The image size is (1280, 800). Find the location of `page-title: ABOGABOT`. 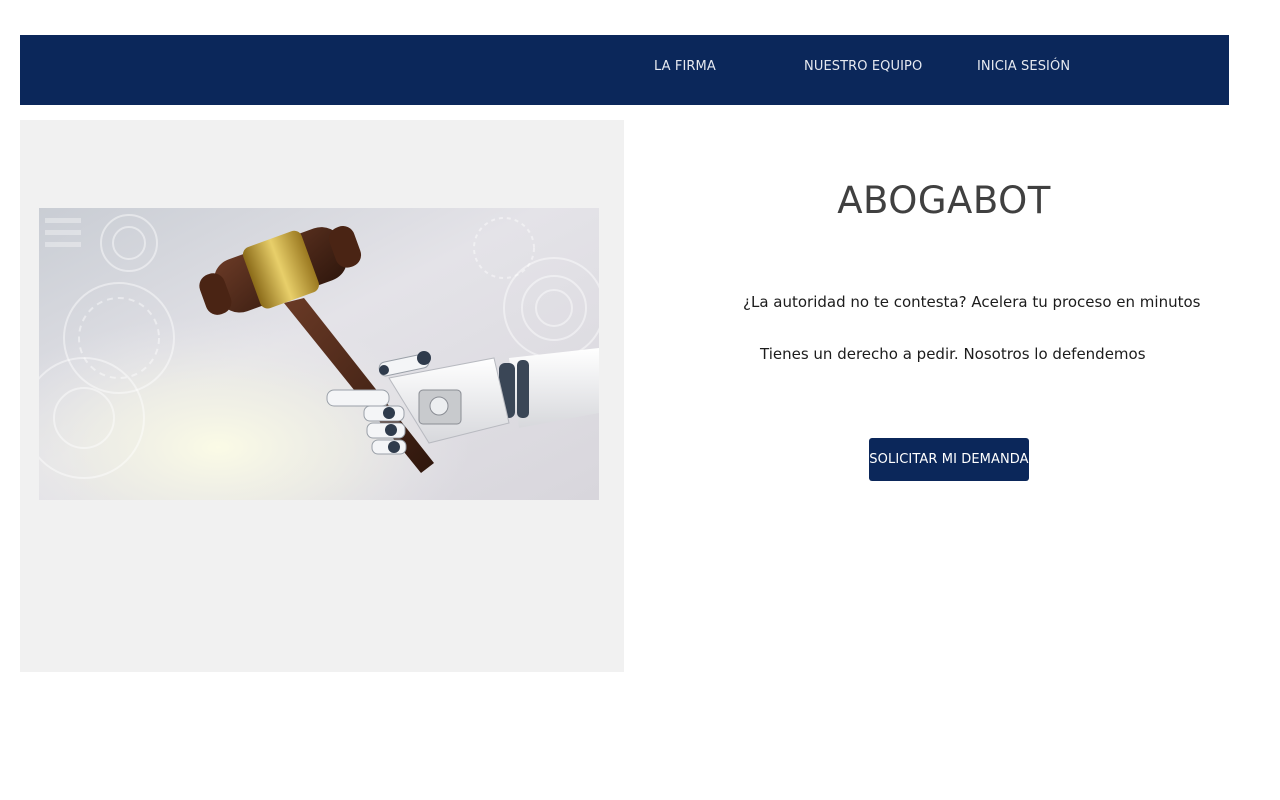

page-title: ABOGABOT is located at coordinates (944, 200).